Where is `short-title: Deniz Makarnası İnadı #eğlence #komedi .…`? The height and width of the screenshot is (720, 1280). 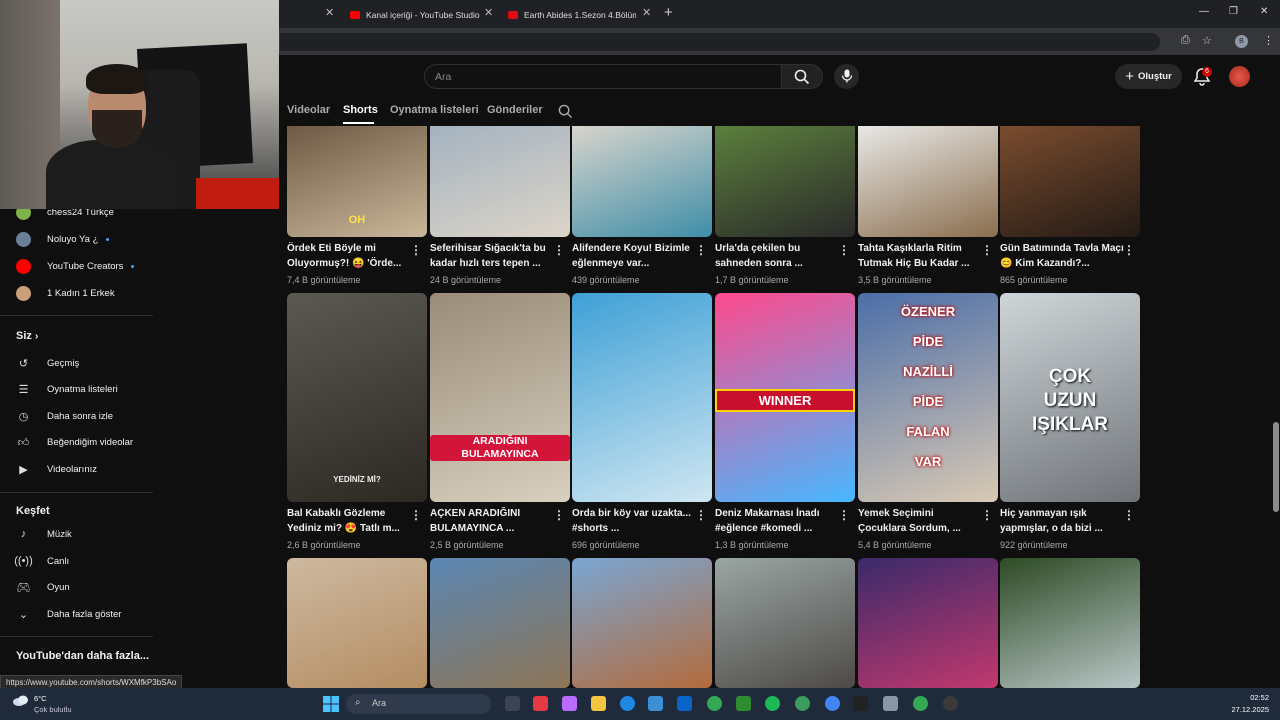 short-title: Deniz Makarnası İnadı #eğlence #komedi .… is located at coordinates (778, 521).